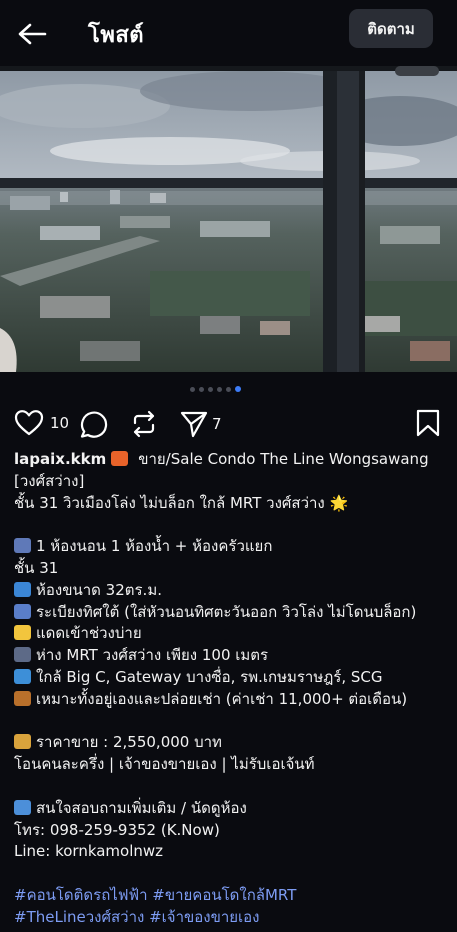 The image size is (457, 932). Describe the element at coordinates (62, 459) in the screenshot. I see `username-link: lapaix.kkm` at that location.